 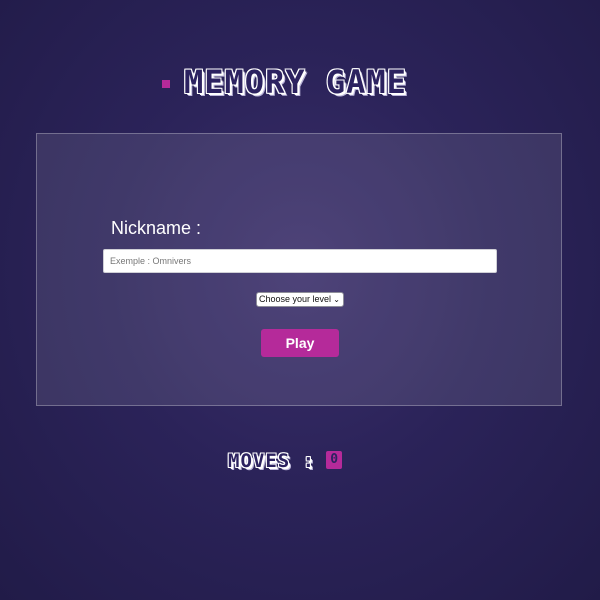 What do you see at coordinates (272, 461) in the screenshot?
I see `moves-label: MOVES :` at bounding box center [272, 461].